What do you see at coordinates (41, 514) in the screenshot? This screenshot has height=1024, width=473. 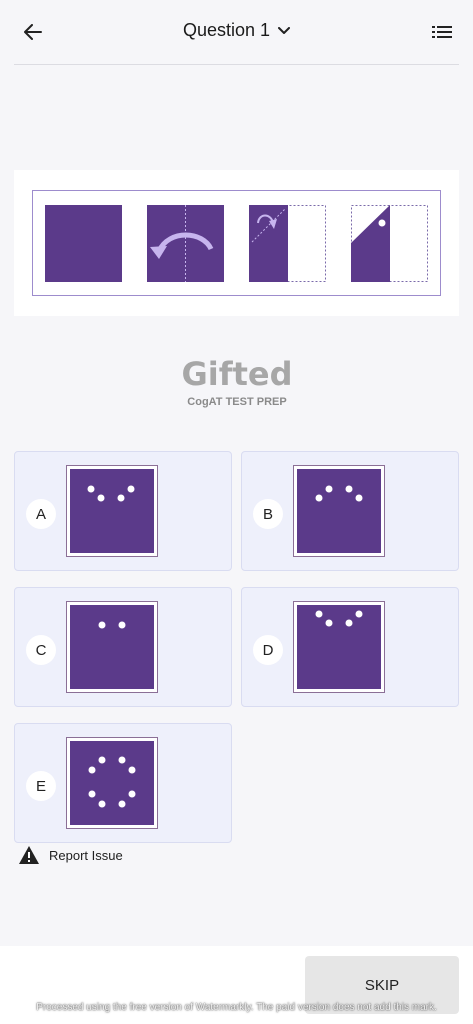 I see `option-letter-badge: A` at bounding box center [41, 514].